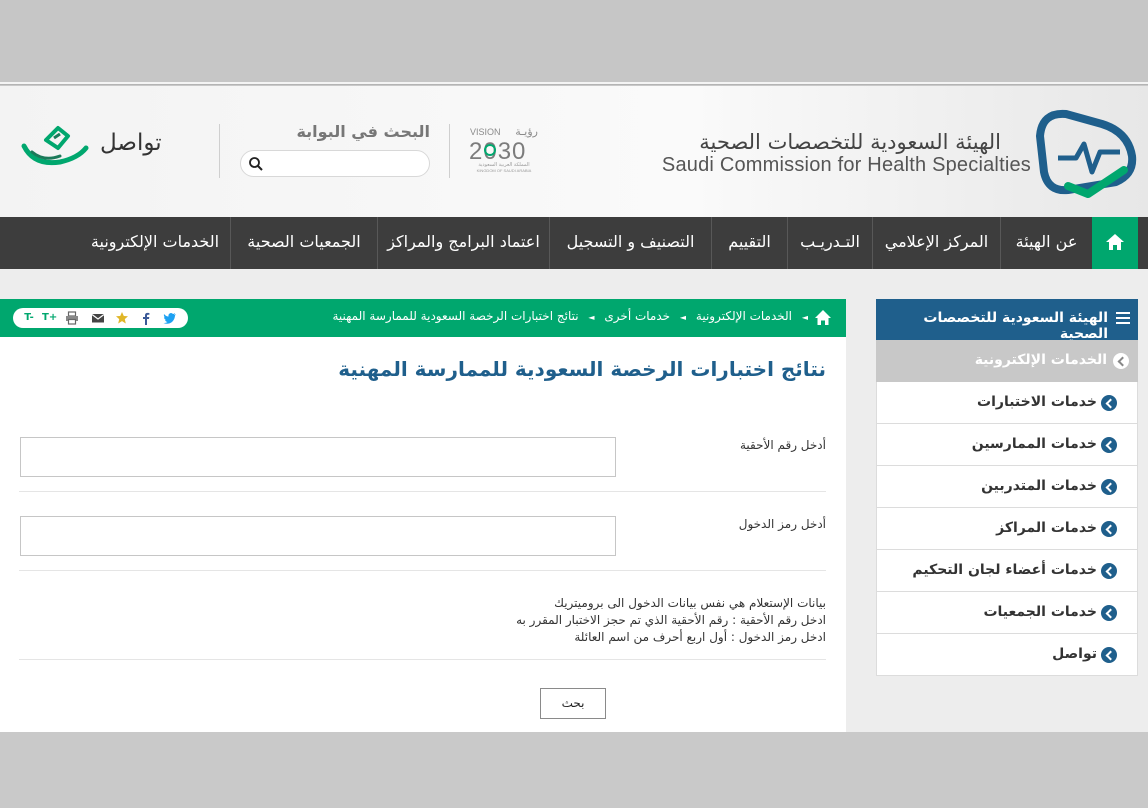 The image size is (1148, 808). I want to click on nav-item-assessment: التقييم, so click(749, 243).